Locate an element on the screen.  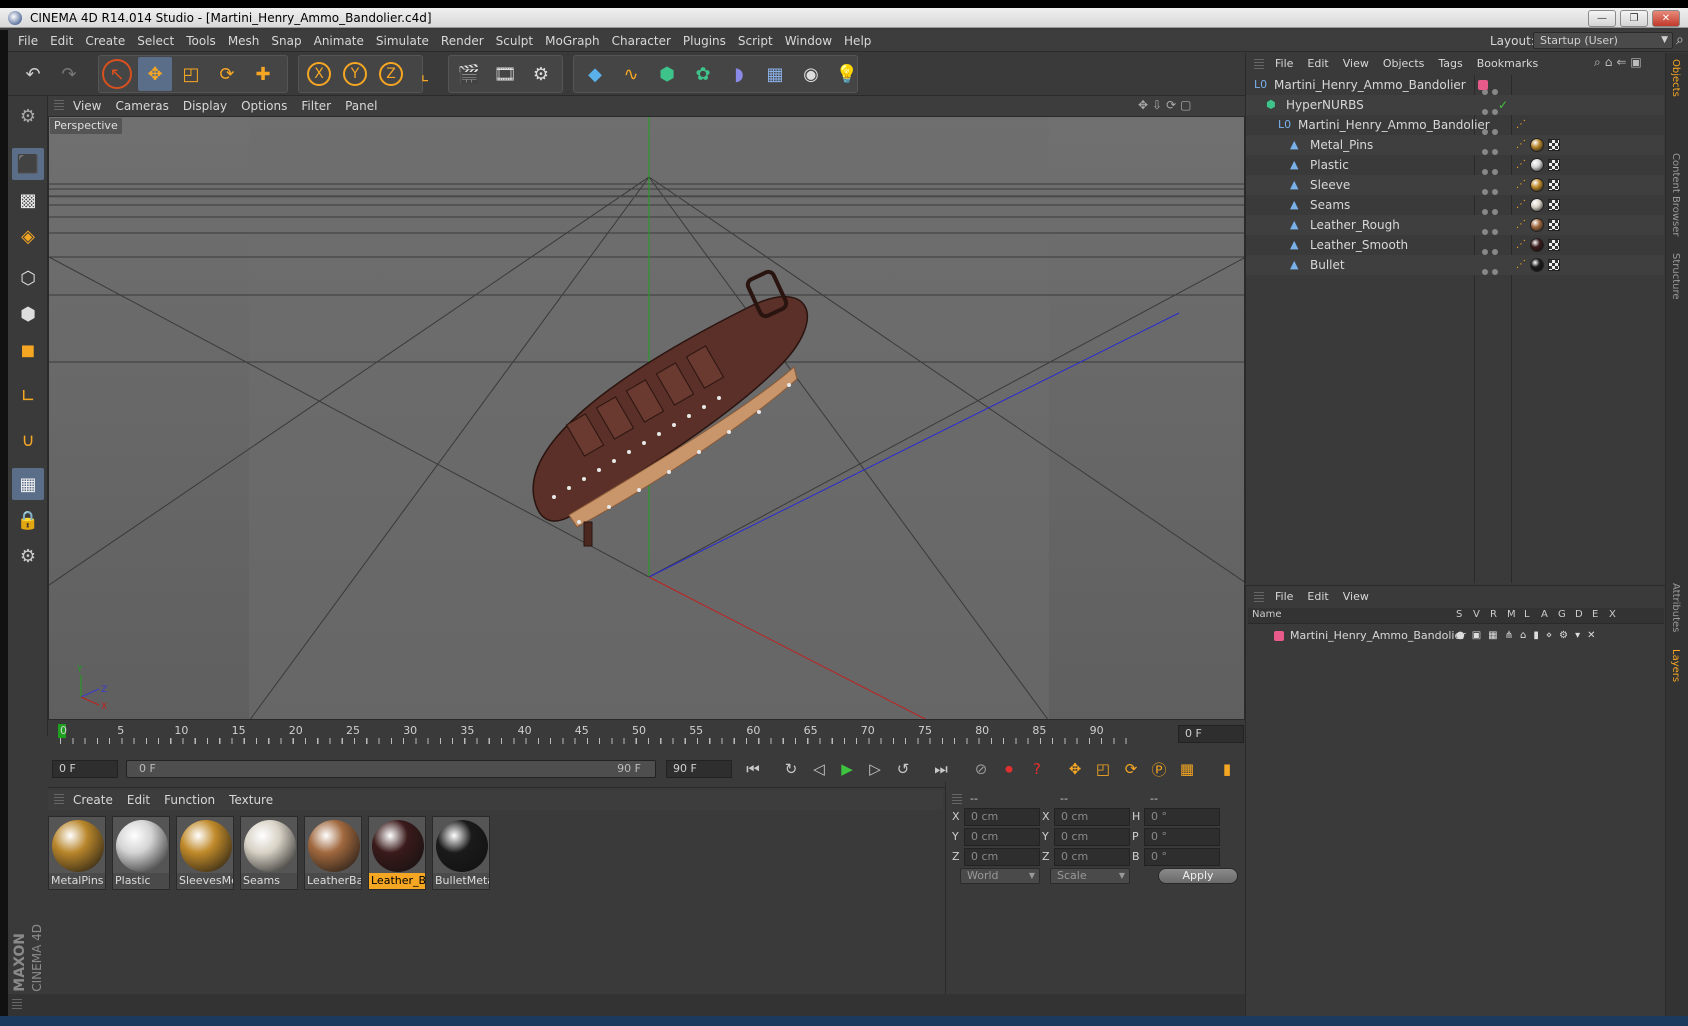
cube-icon: ◆ is located at coordinates (595, 74).